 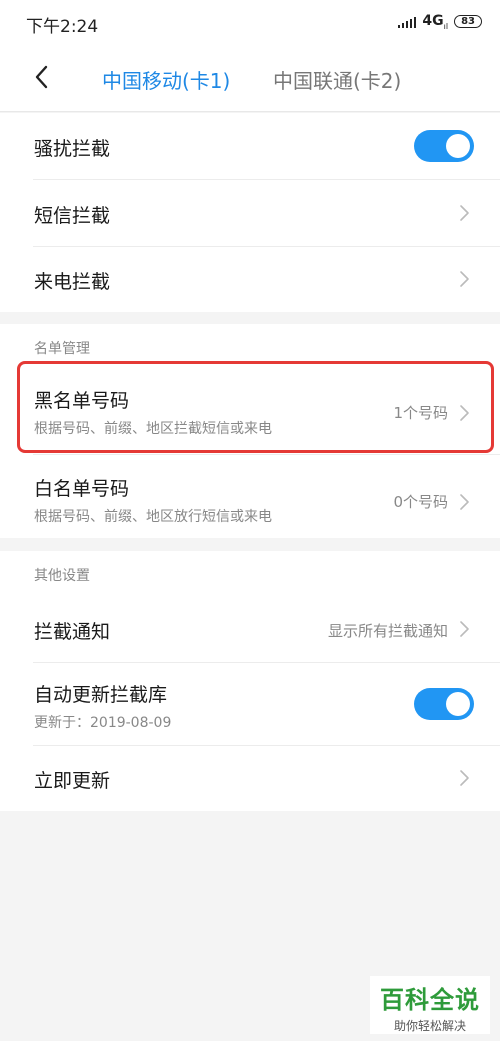 I want to click on whitelist-subtitle: 根据号码、前缀、地区放行短信或来电, so click(x=153, y=517).